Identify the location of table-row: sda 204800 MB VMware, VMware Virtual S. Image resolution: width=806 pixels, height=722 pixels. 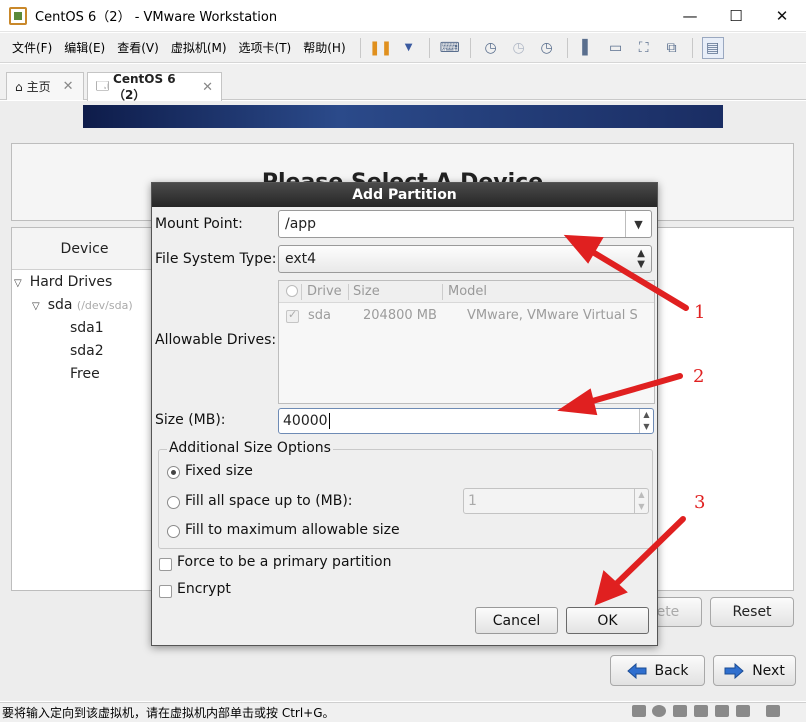
(466, 316).